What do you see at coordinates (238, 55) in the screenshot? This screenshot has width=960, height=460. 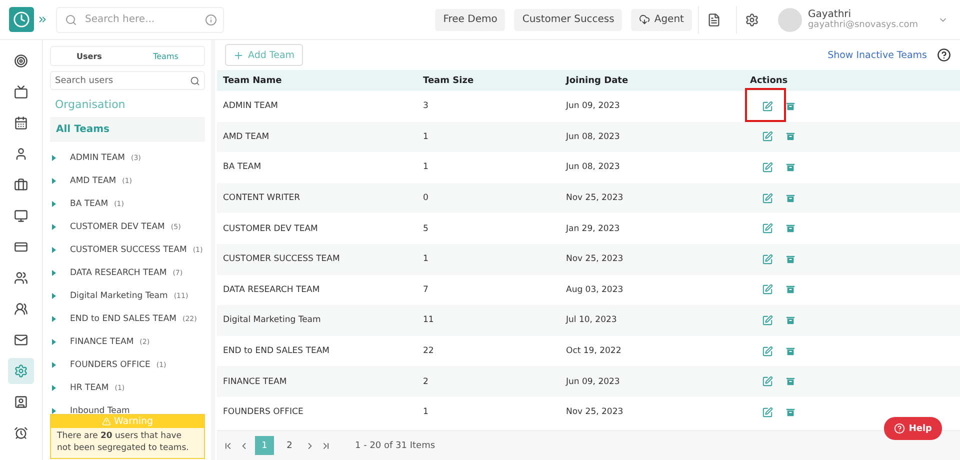 I see `plus-icon` at bounding box center [238, 55].